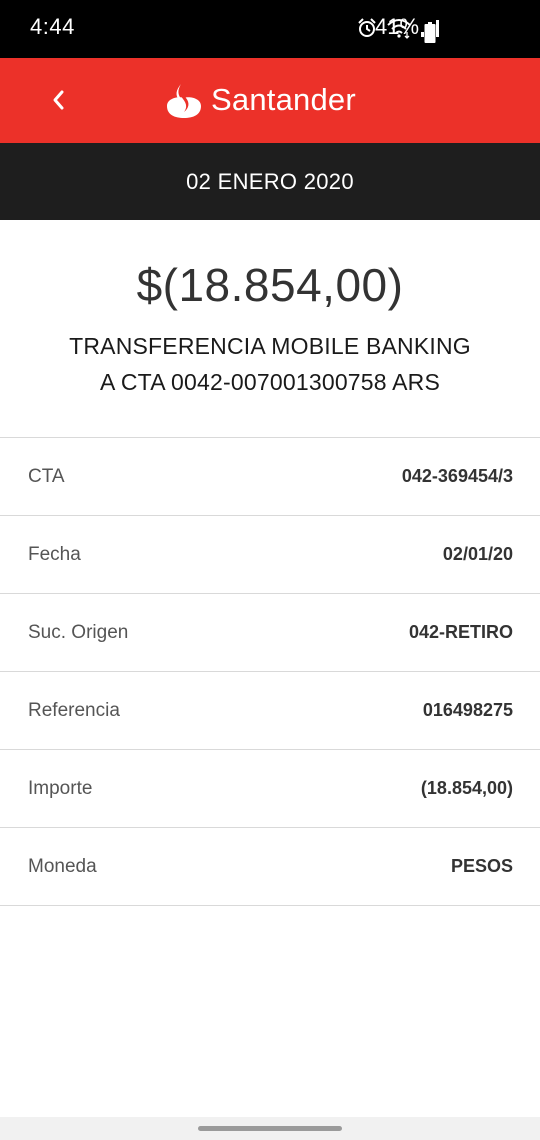 The height and width of the screenshot is (1140, 540). Describe the element at coordinates (78, 632) in the screenshot. I see `detail-label: Suc. Origen` at that location.